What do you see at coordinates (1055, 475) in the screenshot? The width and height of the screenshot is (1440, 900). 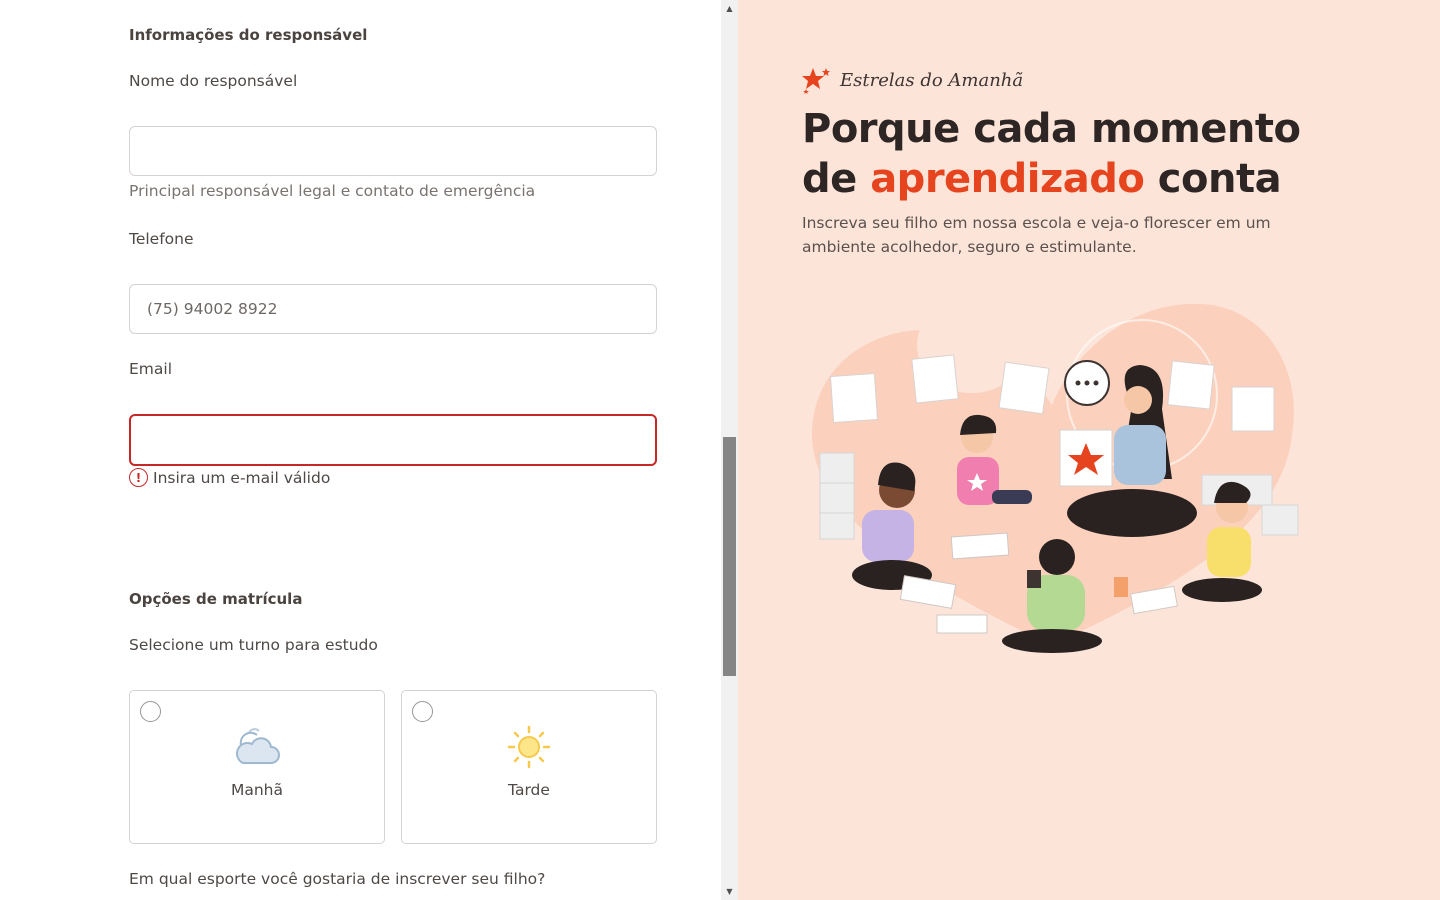 I see `teacher-and-children-illustration` at bounding box center [1055, 475].